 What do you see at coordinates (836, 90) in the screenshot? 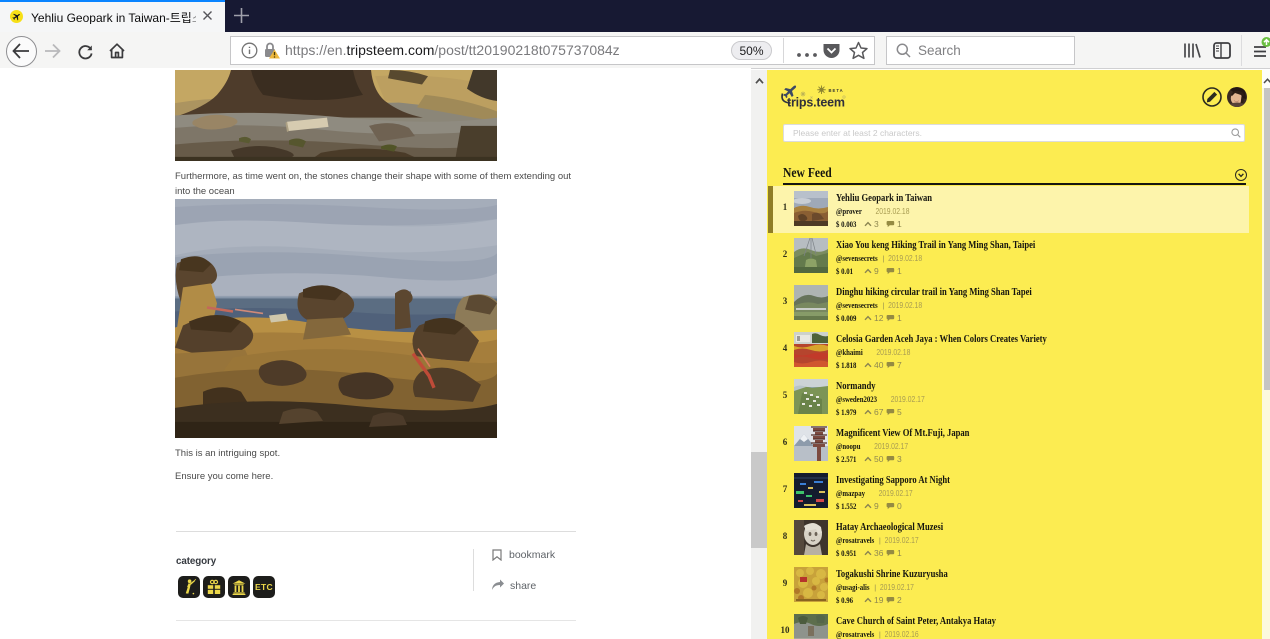
I see `svg-text: BETA` at bounding box center [836, 90].